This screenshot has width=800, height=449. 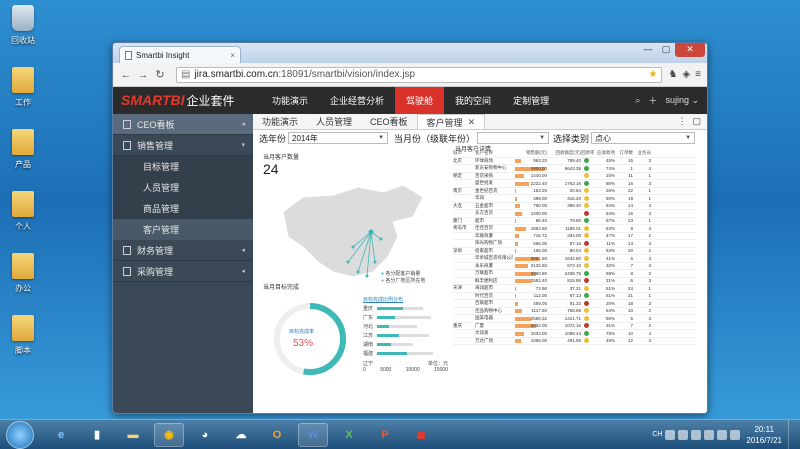 I want to click on fullscreen-icon: ▢, so click(x=696, y=121).